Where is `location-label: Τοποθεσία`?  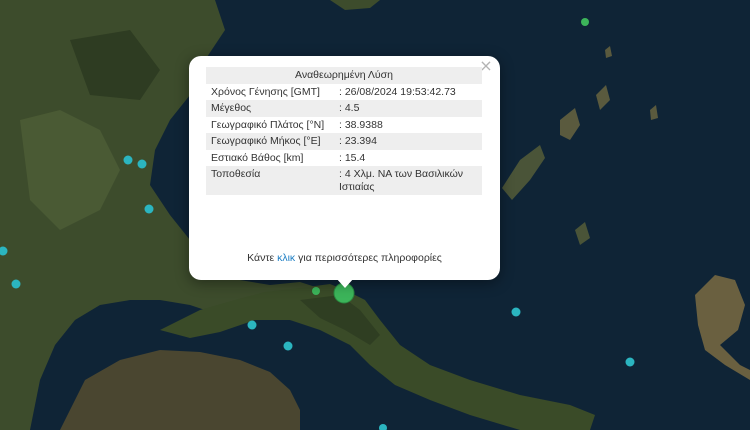
location-label: Τοποθεσία is located at coordinates (270, 180).